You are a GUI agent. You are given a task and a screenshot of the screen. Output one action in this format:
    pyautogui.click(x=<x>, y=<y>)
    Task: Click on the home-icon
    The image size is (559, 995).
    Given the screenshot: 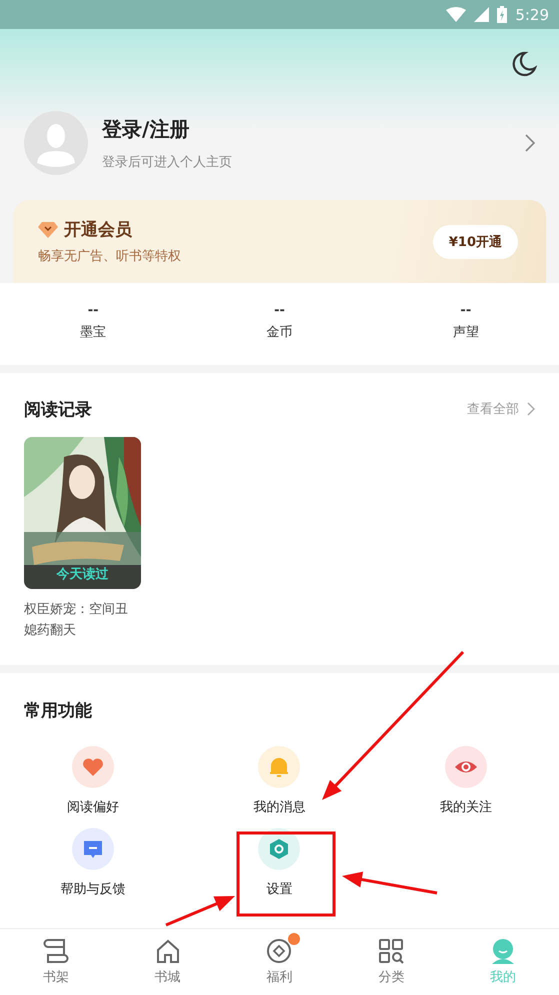 What is the action you would take?
    pyautogui.click(x=167, y=951)
    